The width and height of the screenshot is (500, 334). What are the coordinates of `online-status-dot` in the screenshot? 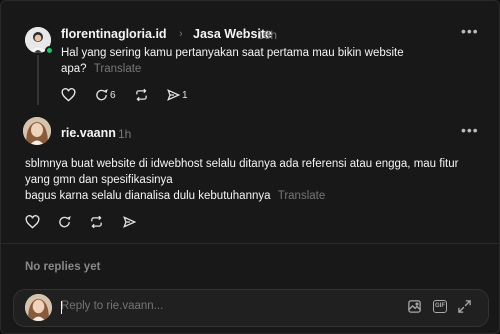 It's located at (49, 50).